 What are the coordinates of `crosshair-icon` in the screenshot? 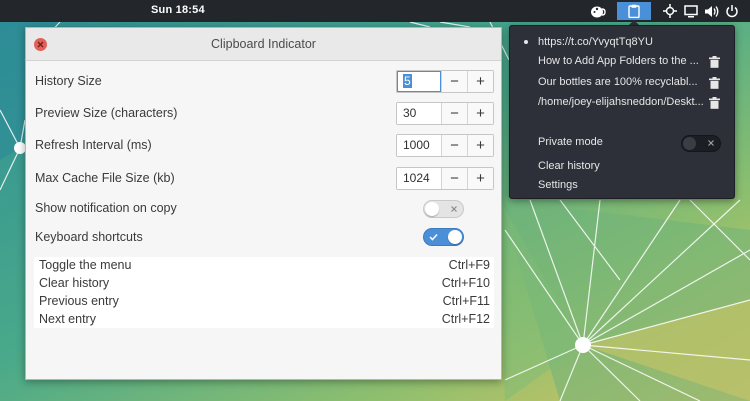 It's located at (670, 11).